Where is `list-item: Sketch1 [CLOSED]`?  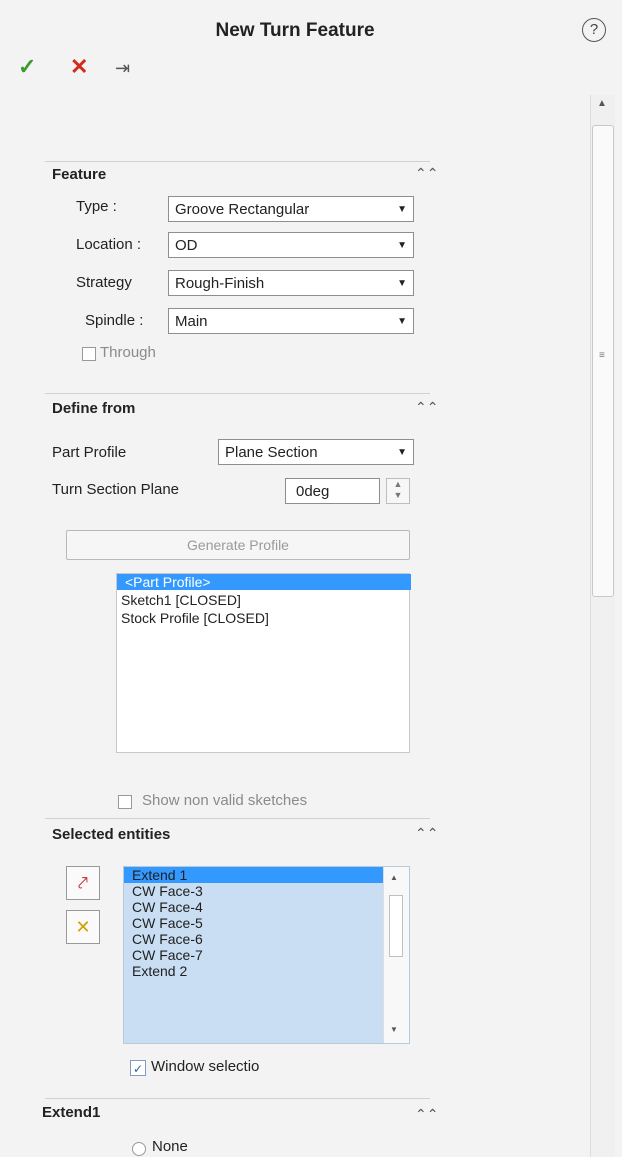 list-item: Sketch1 [CLOSED] is located at coordinates (181, 600).